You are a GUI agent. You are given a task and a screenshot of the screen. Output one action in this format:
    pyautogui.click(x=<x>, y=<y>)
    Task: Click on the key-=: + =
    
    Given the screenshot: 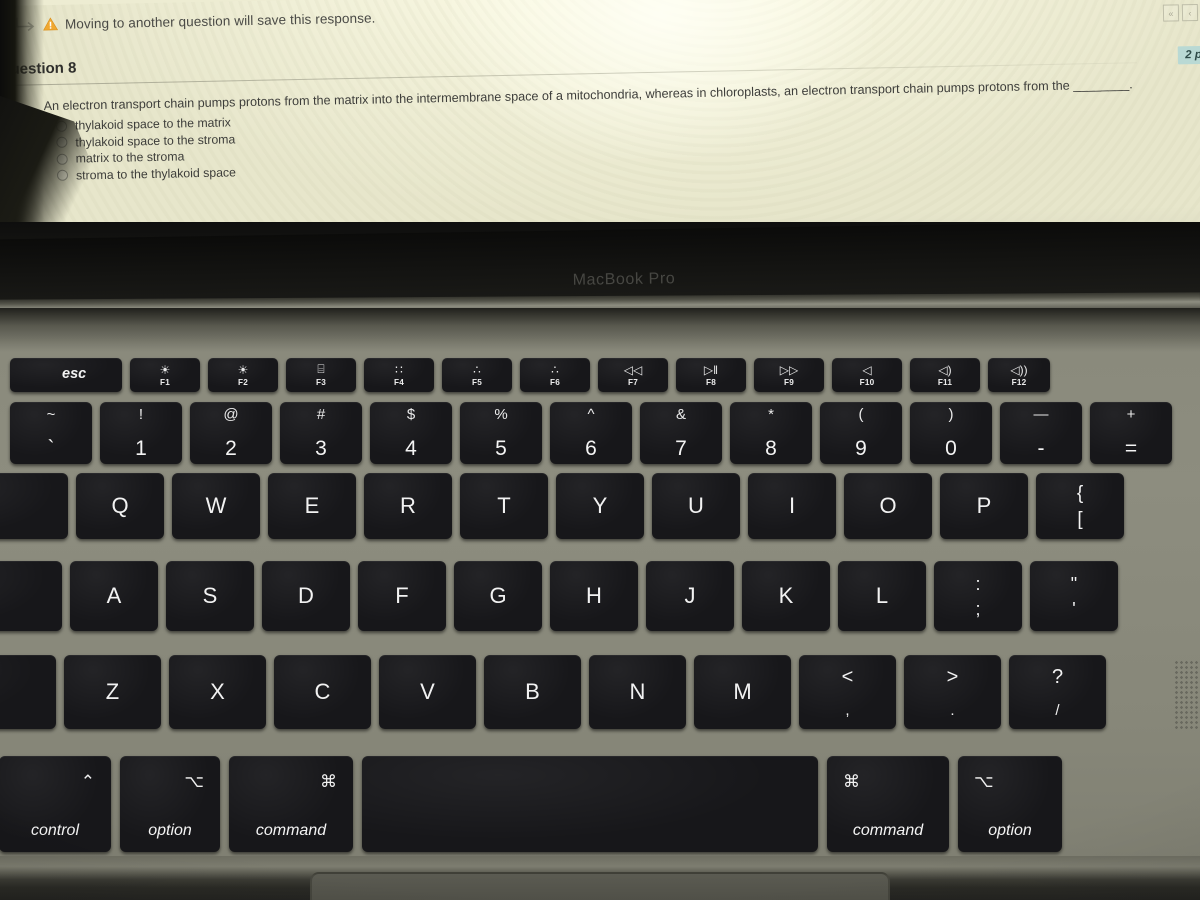 What is the action you would take?
    pyautogui.click(x=1131, y=433)
    